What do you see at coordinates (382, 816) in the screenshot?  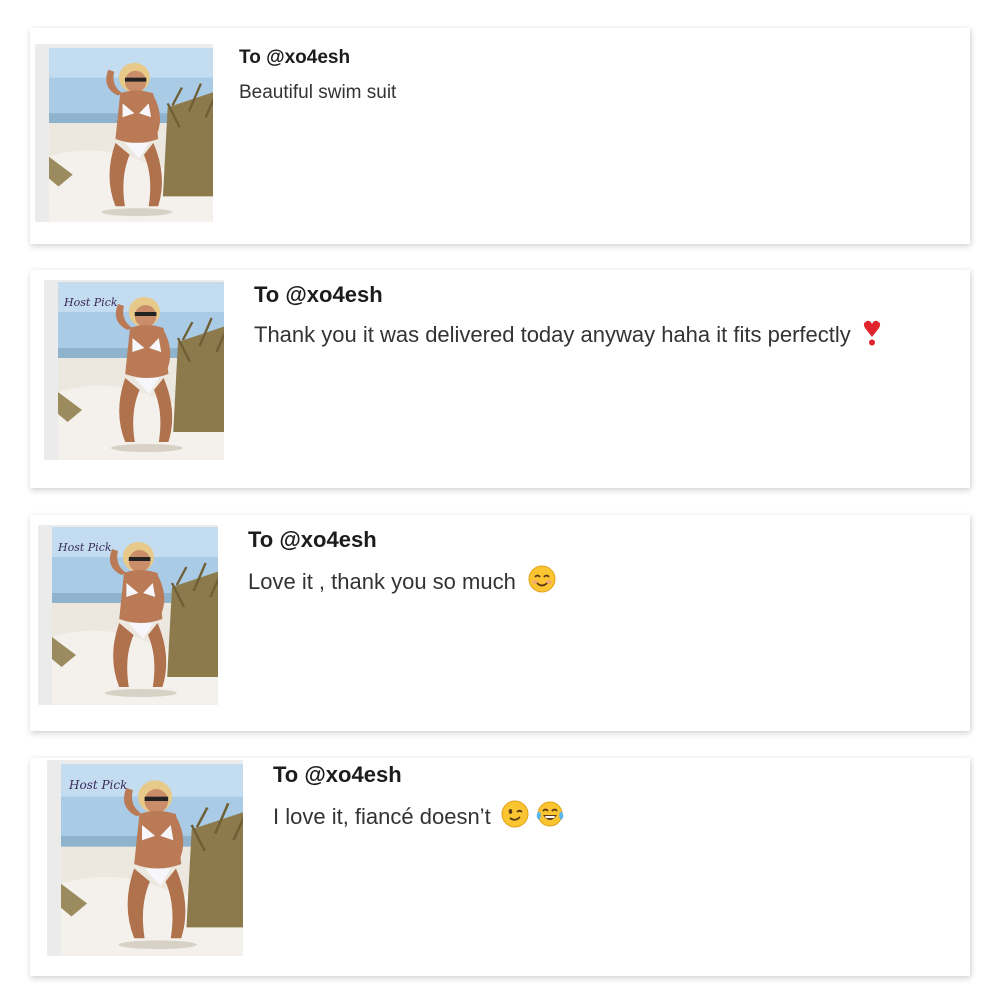 I see `review-message-text: I love it, fiancé doesn’t` at bounding box center [382, 816].